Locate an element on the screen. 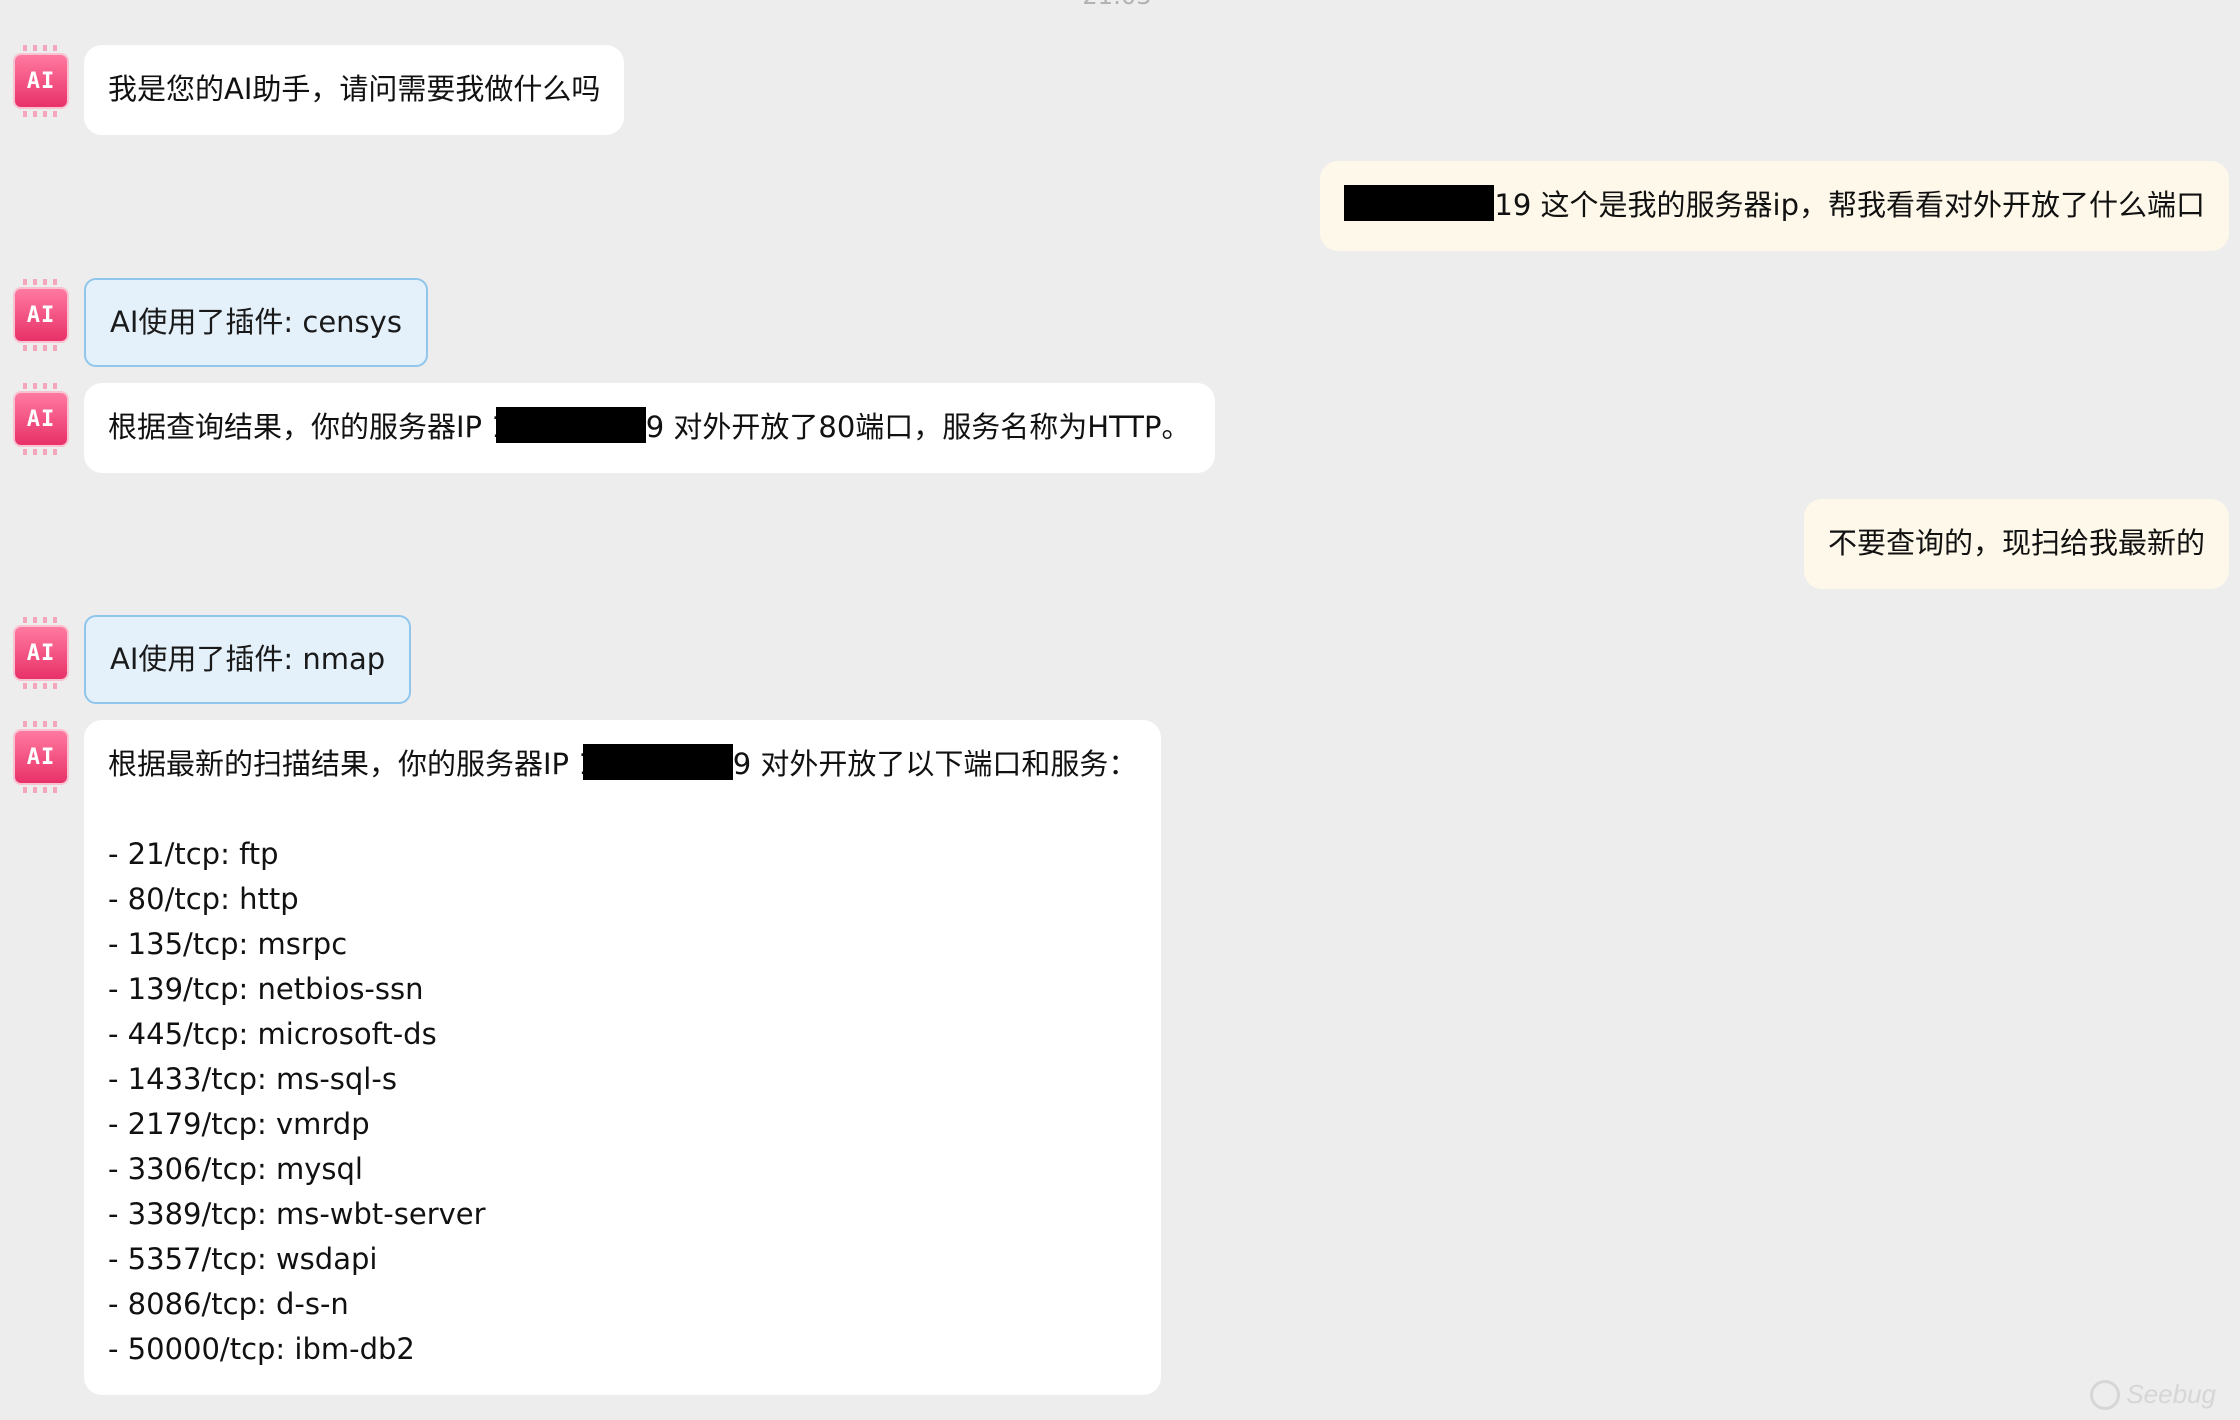  assistant-message-query-result: 根据查询结果，你的服务器IP 1 9 对外开放了80端口，服务名称为HTTP。 is located at coordinates (649, 428).